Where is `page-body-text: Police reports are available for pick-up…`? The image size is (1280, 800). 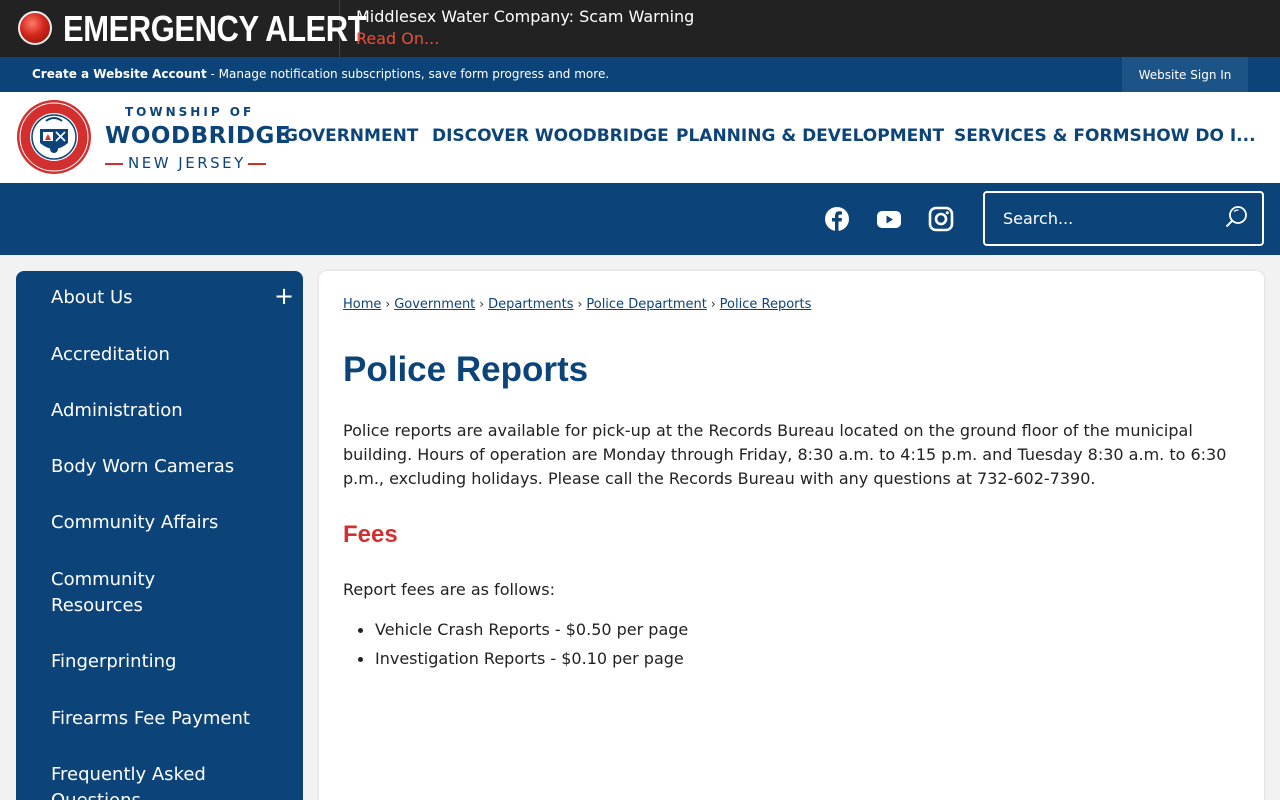 page-body-text: Police reports are available for pick-up… is located at coordinates (785, 454).